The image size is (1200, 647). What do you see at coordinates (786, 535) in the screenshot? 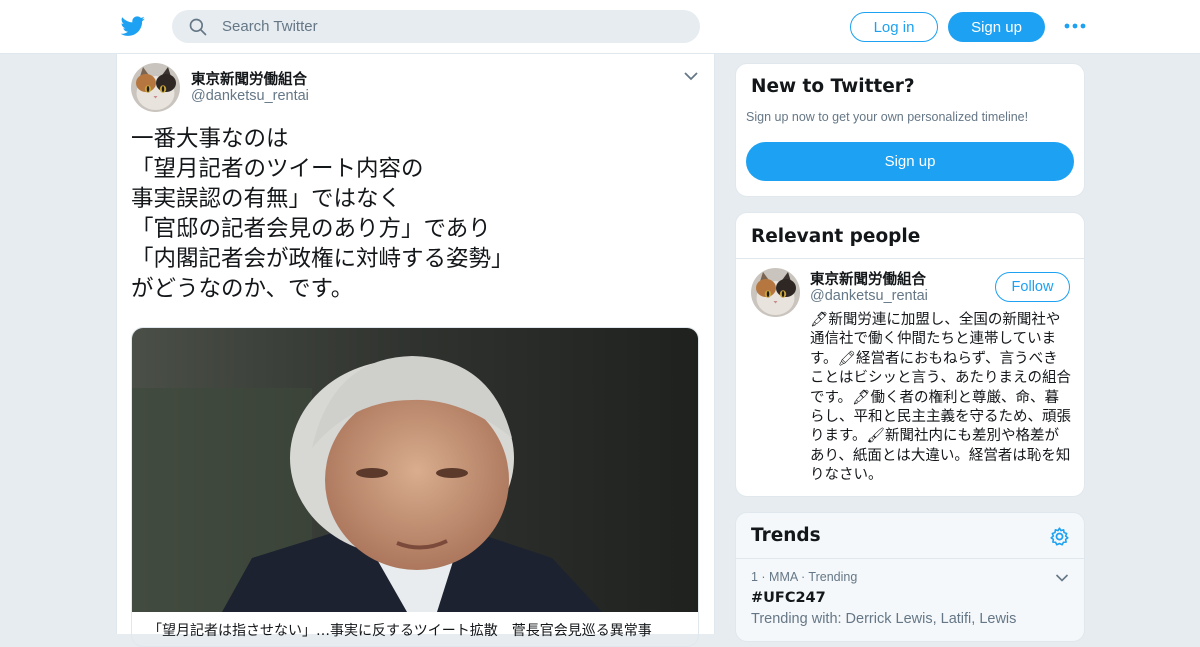
I see `panel-title: Trends` at bounding box center [786, 535].